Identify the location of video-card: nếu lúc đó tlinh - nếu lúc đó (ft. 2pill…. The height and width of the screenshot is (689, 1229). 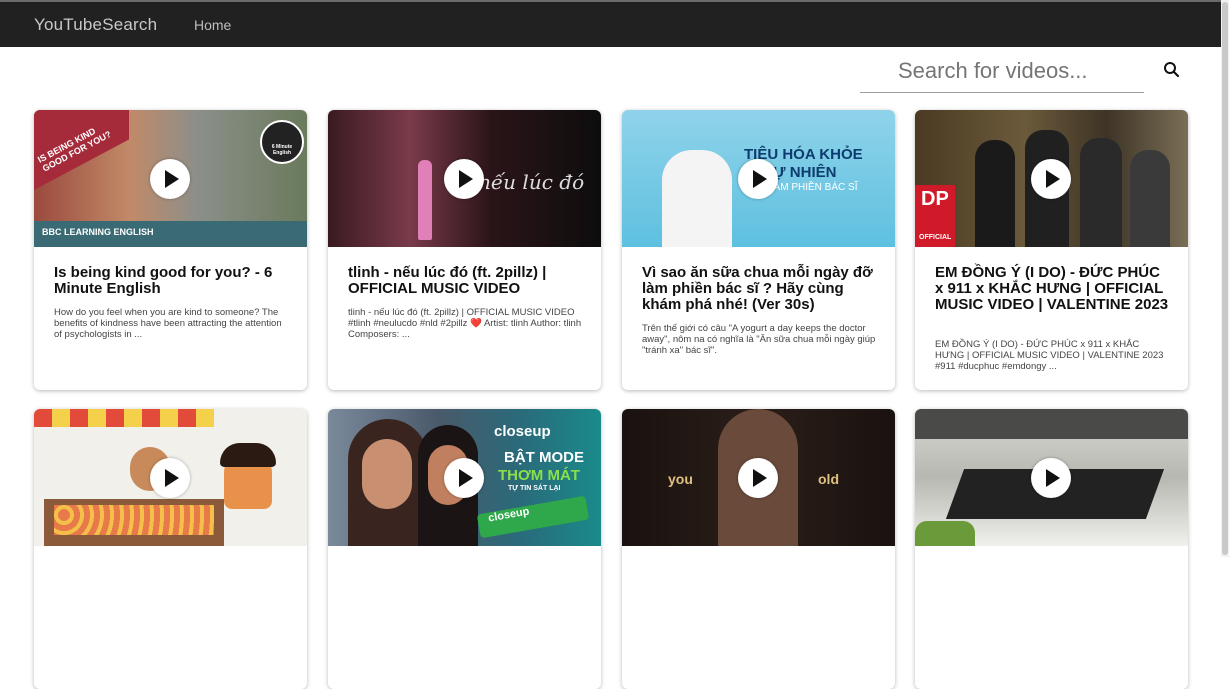
(464, 250).